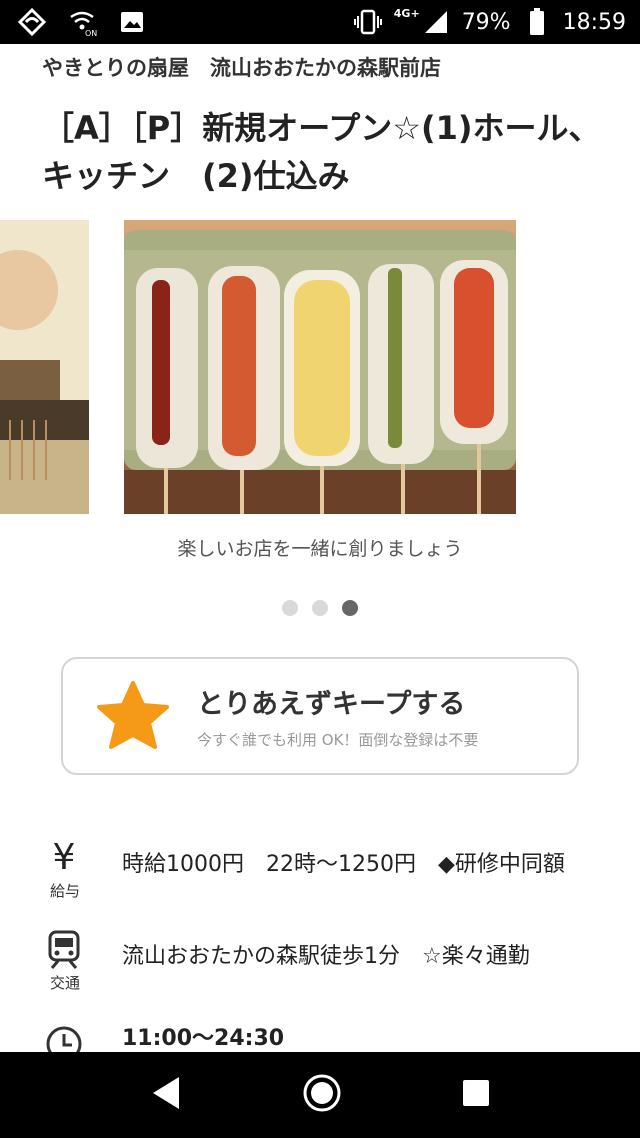  I want to click on keep-button: とりあえずキープする 今すぐ誰でも利用 OK！面倒な登録は不要, so click(320, 716).